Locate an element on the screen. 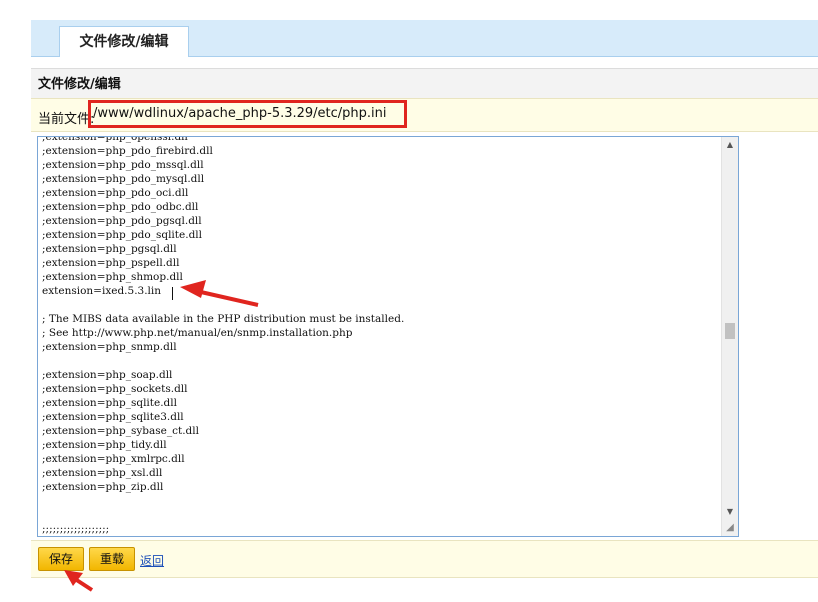 This screenshot has width=818, height=602. save-button: 保存 is located at coordinates (61, 559).